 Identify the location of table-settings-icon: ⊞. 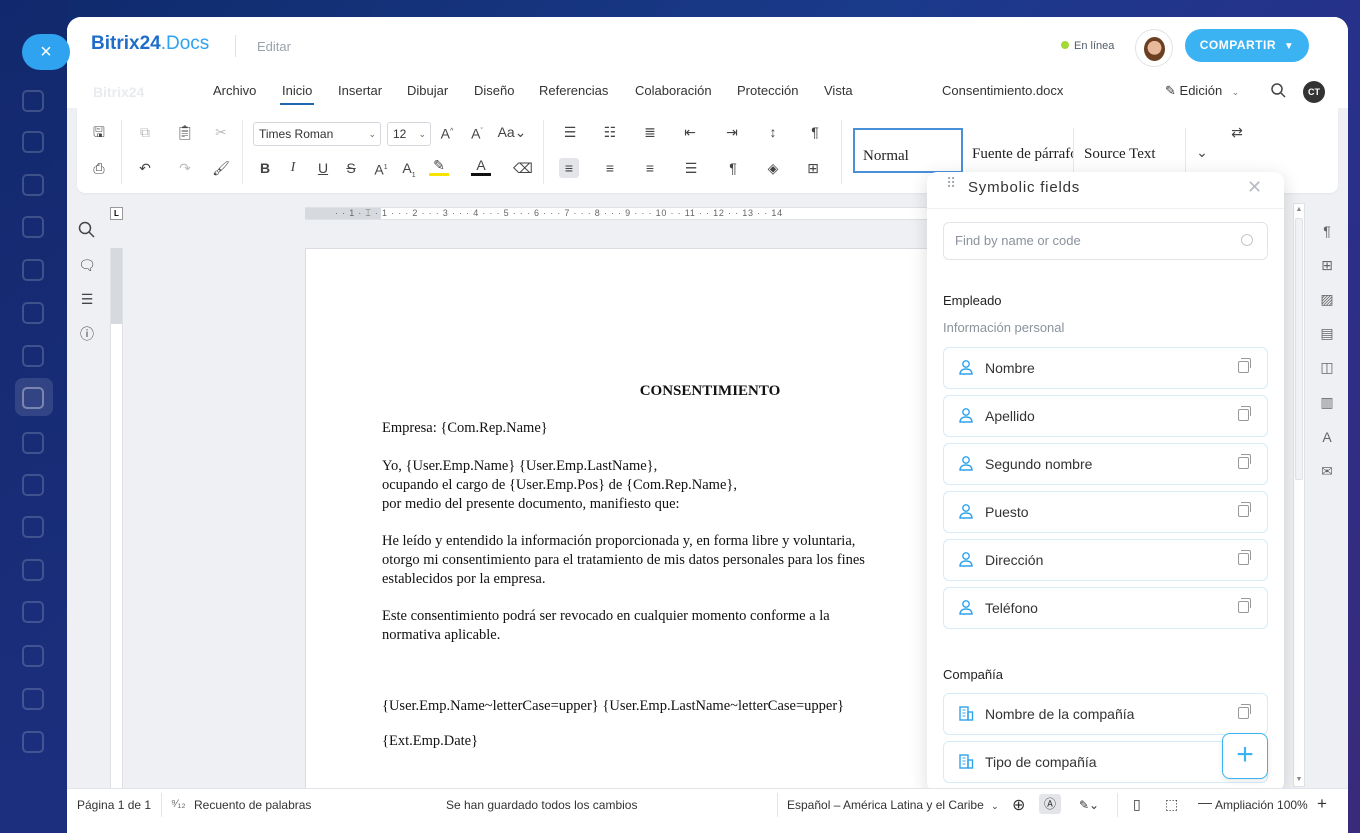
(1327, 265).